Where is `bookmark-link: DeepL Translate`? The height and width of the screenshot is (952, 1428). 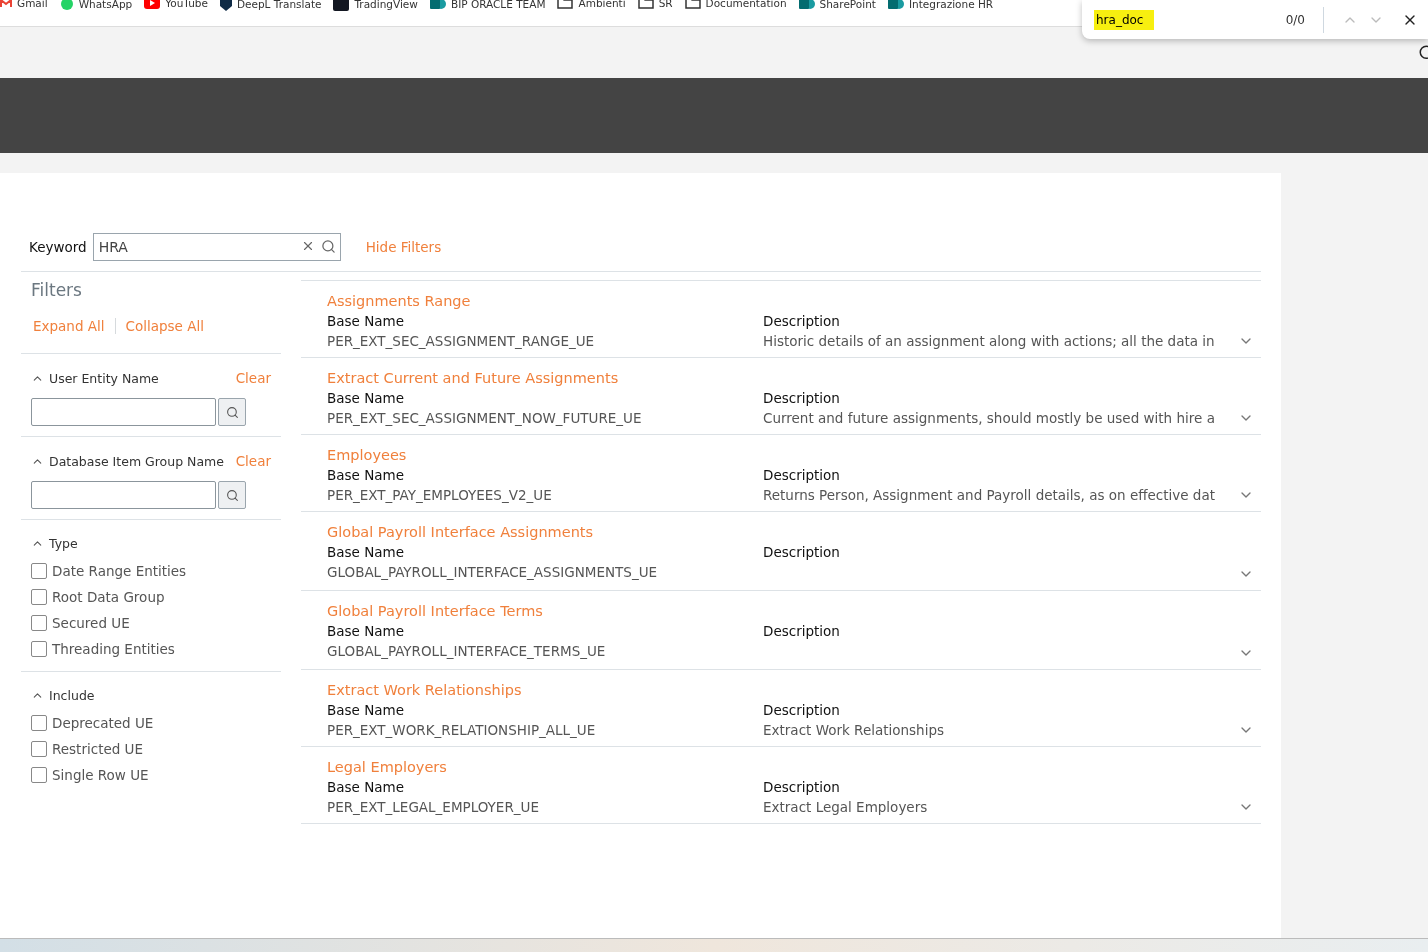
bookmark-link: DeepL Translate is located at coordinates (270, 5).